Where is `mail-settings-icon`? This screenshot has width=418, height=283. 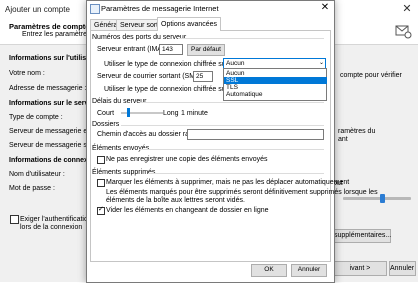
mail-settings-icon is located at coordinates (403, 32).